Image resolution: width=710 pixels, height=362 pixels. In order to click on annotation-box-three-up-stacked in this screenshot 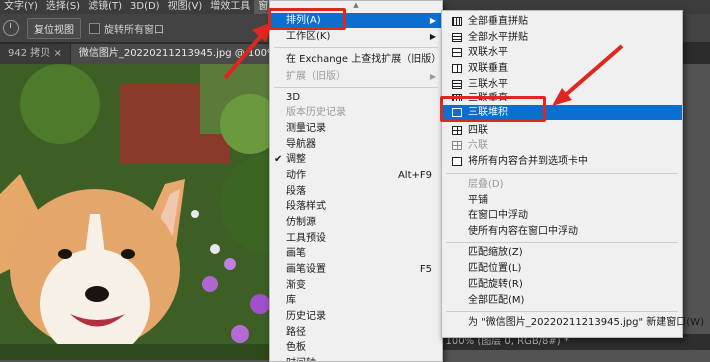, I will do `click(493, 109)`.